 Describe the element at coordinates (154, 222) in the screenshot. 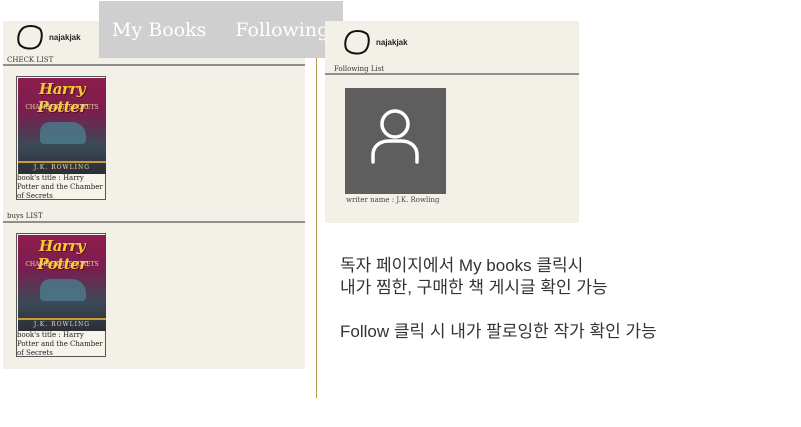

I see `buys-list-divider` at that location.